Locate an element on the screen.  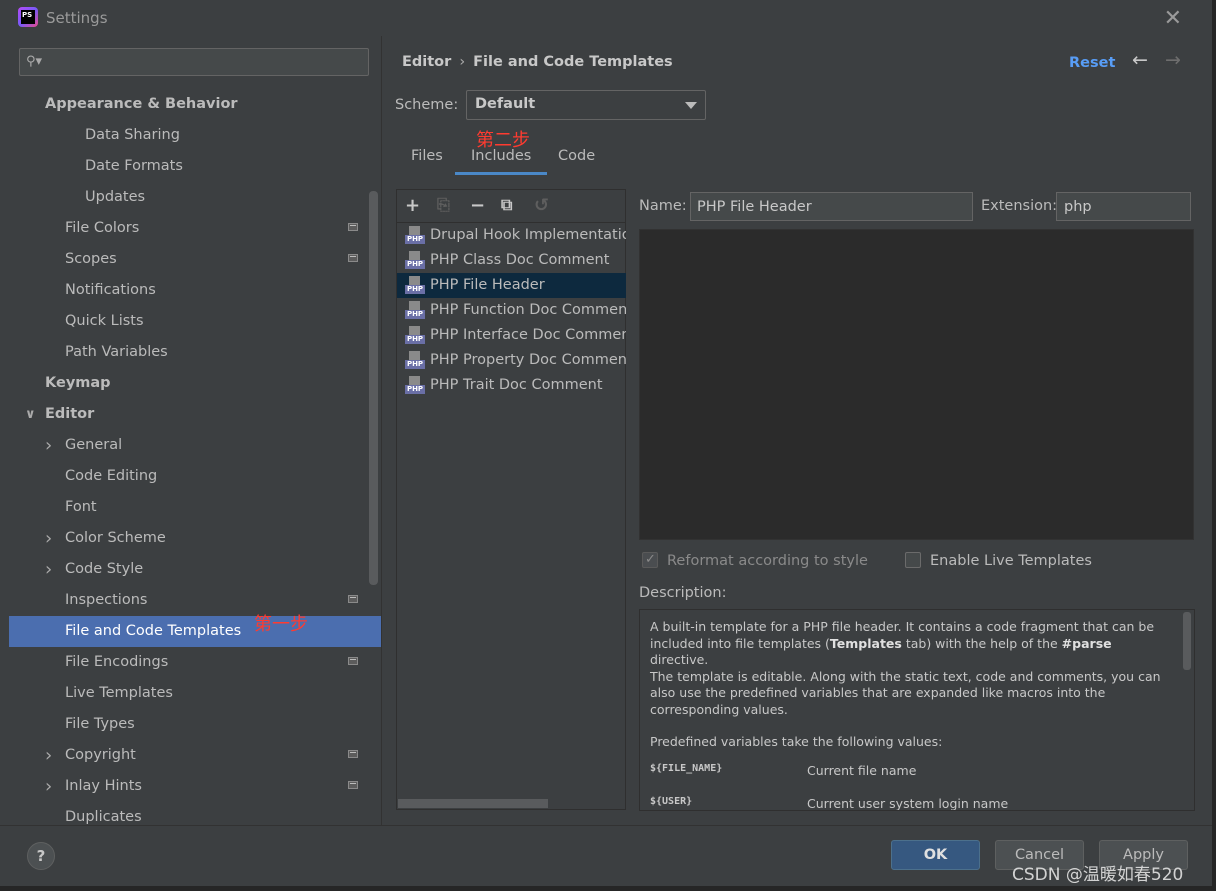
reset-icon: ↺ is located at coordinates (541, 205).